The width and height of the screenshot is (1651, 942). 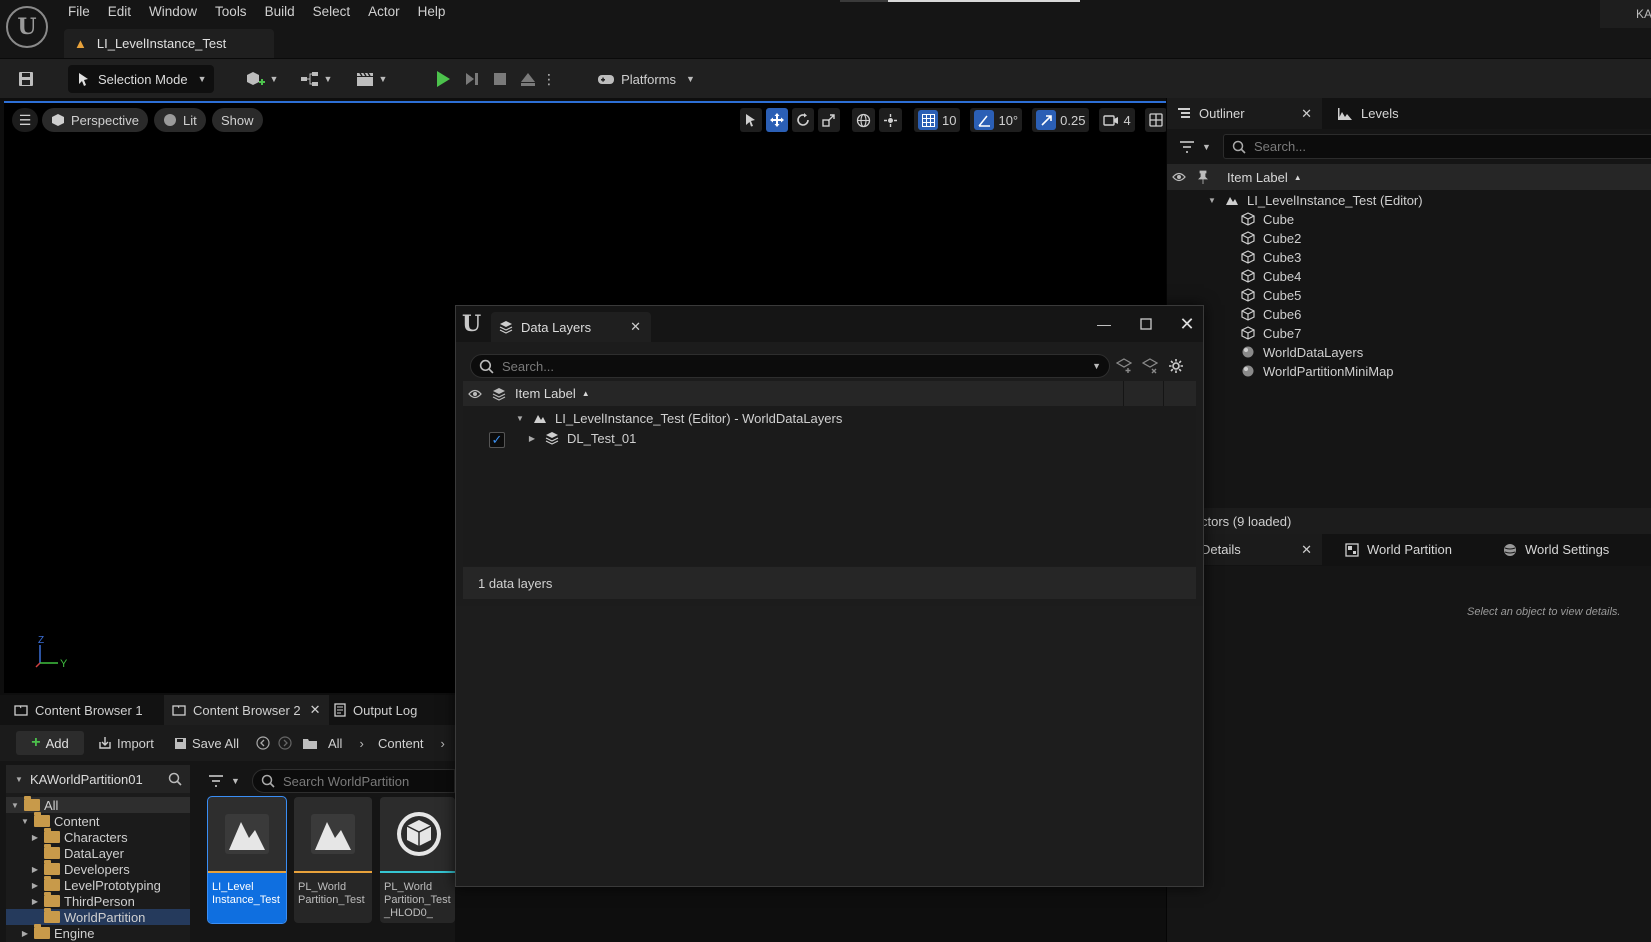 What do you see at coordinates (1271, 314) in the screenshot?
I see `outliner-item-cube6: Cube6` at bounding box center [1271, 314].